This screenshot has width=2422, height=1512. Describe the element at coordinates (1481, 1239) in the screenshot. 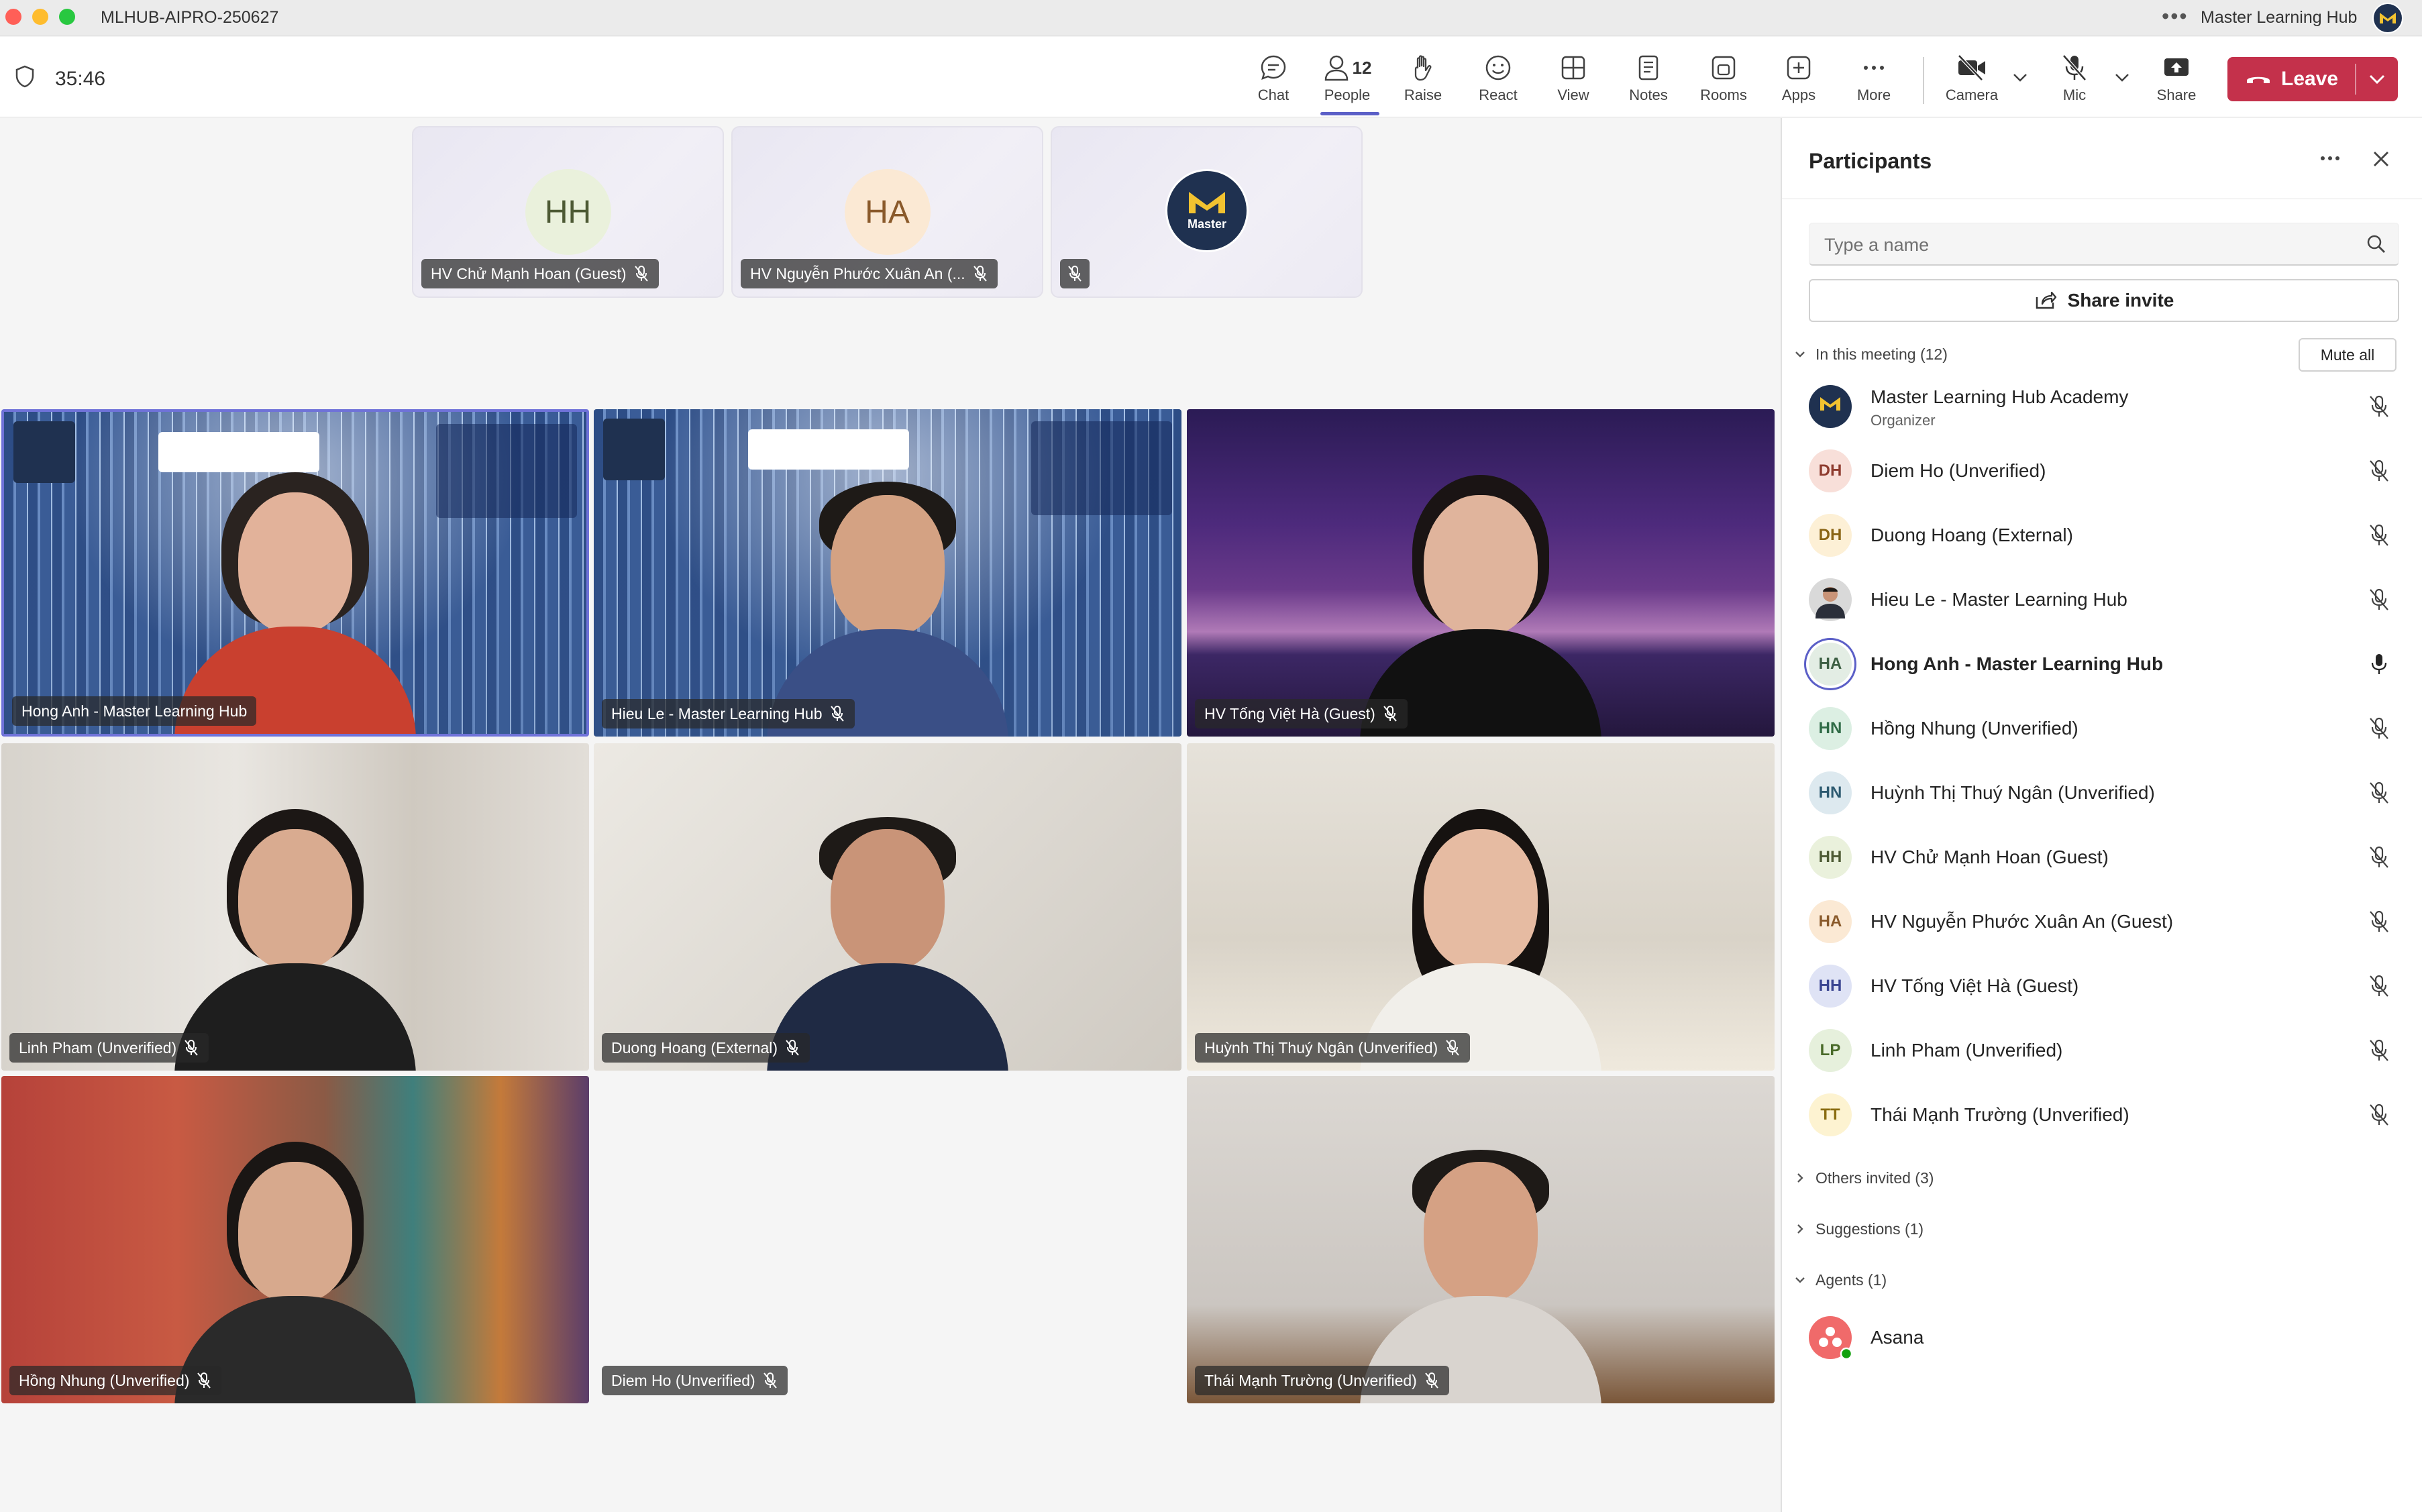

I see `video-tile: Thái Mạnh Trường (Unverified)` at that location.